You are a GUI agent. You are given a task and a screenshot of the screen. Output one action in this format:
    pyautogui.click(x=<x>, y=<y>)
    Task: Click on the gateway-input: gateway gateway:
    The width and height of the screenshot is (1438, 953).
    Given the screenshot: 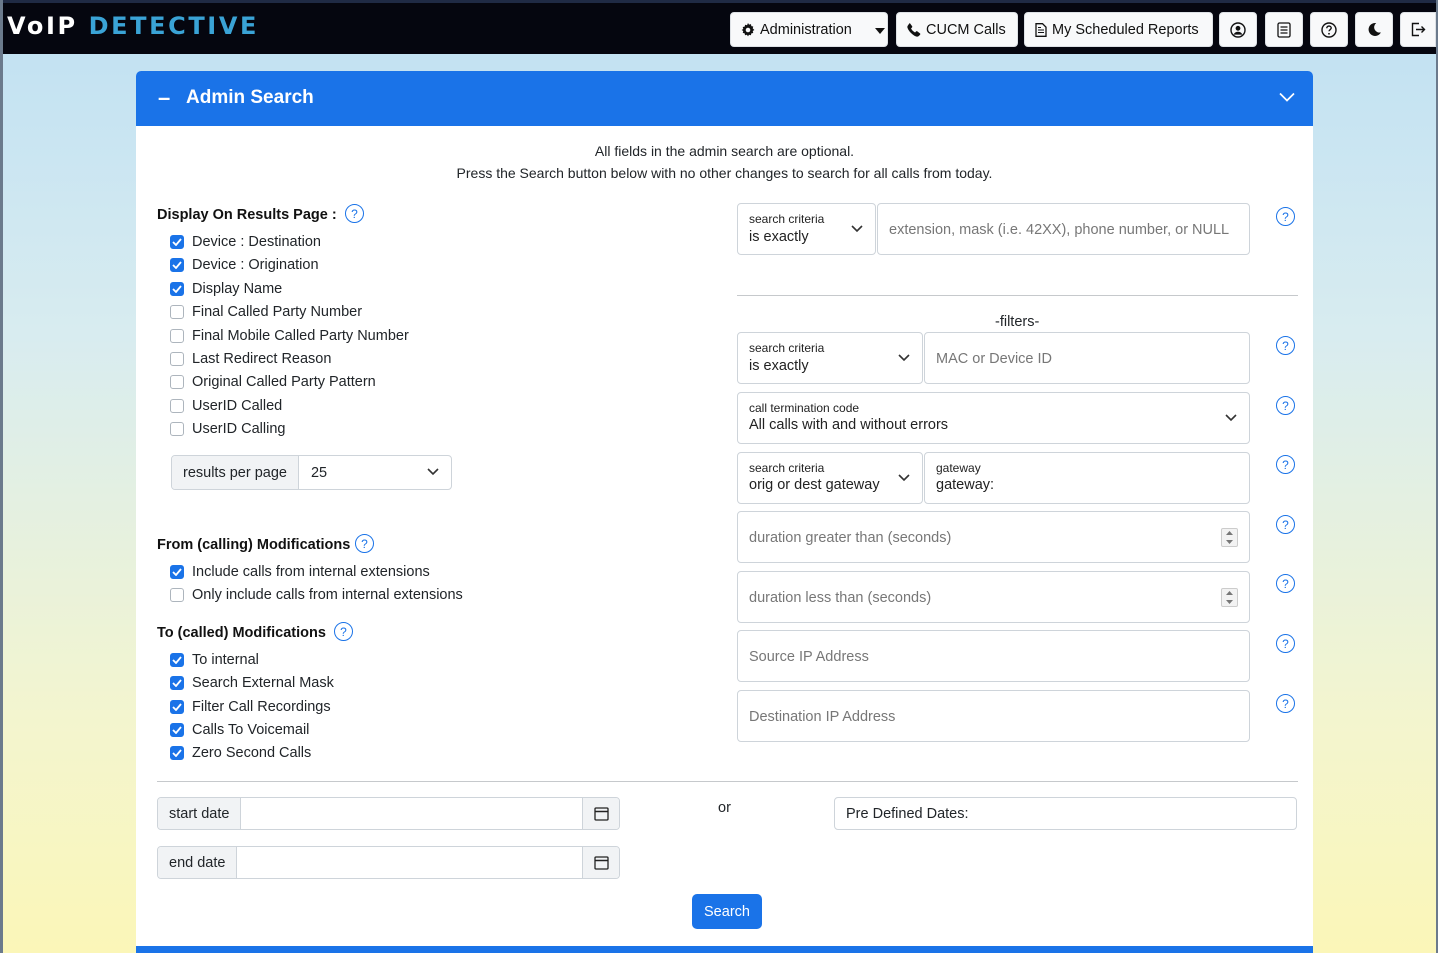 What is the action you would take?
    pyautogui.click(x=1087, y=478)
    